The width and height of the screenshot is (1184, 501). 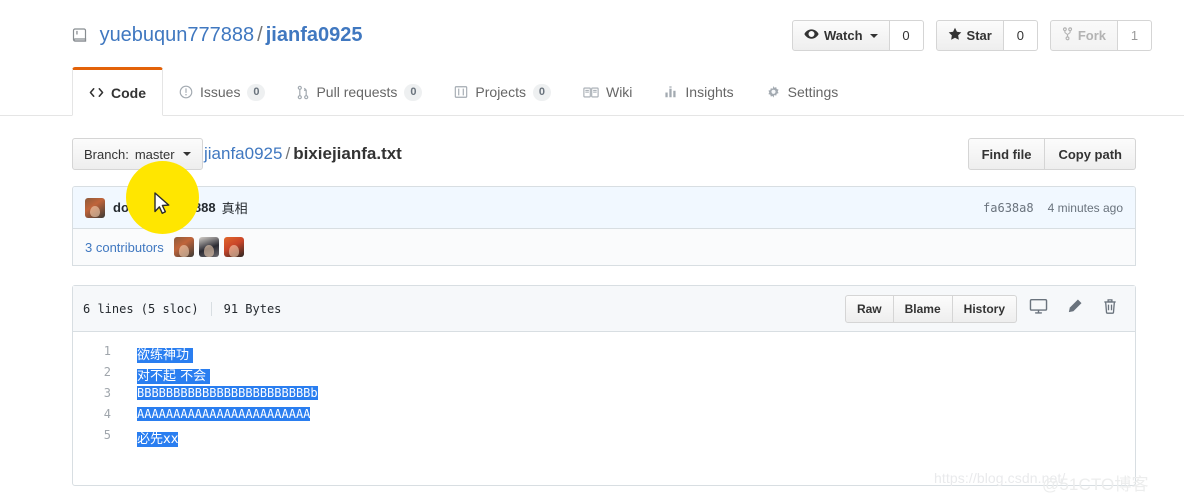 I want to click on code-line: 2 对不起 不会, so click(x=604, y=375).